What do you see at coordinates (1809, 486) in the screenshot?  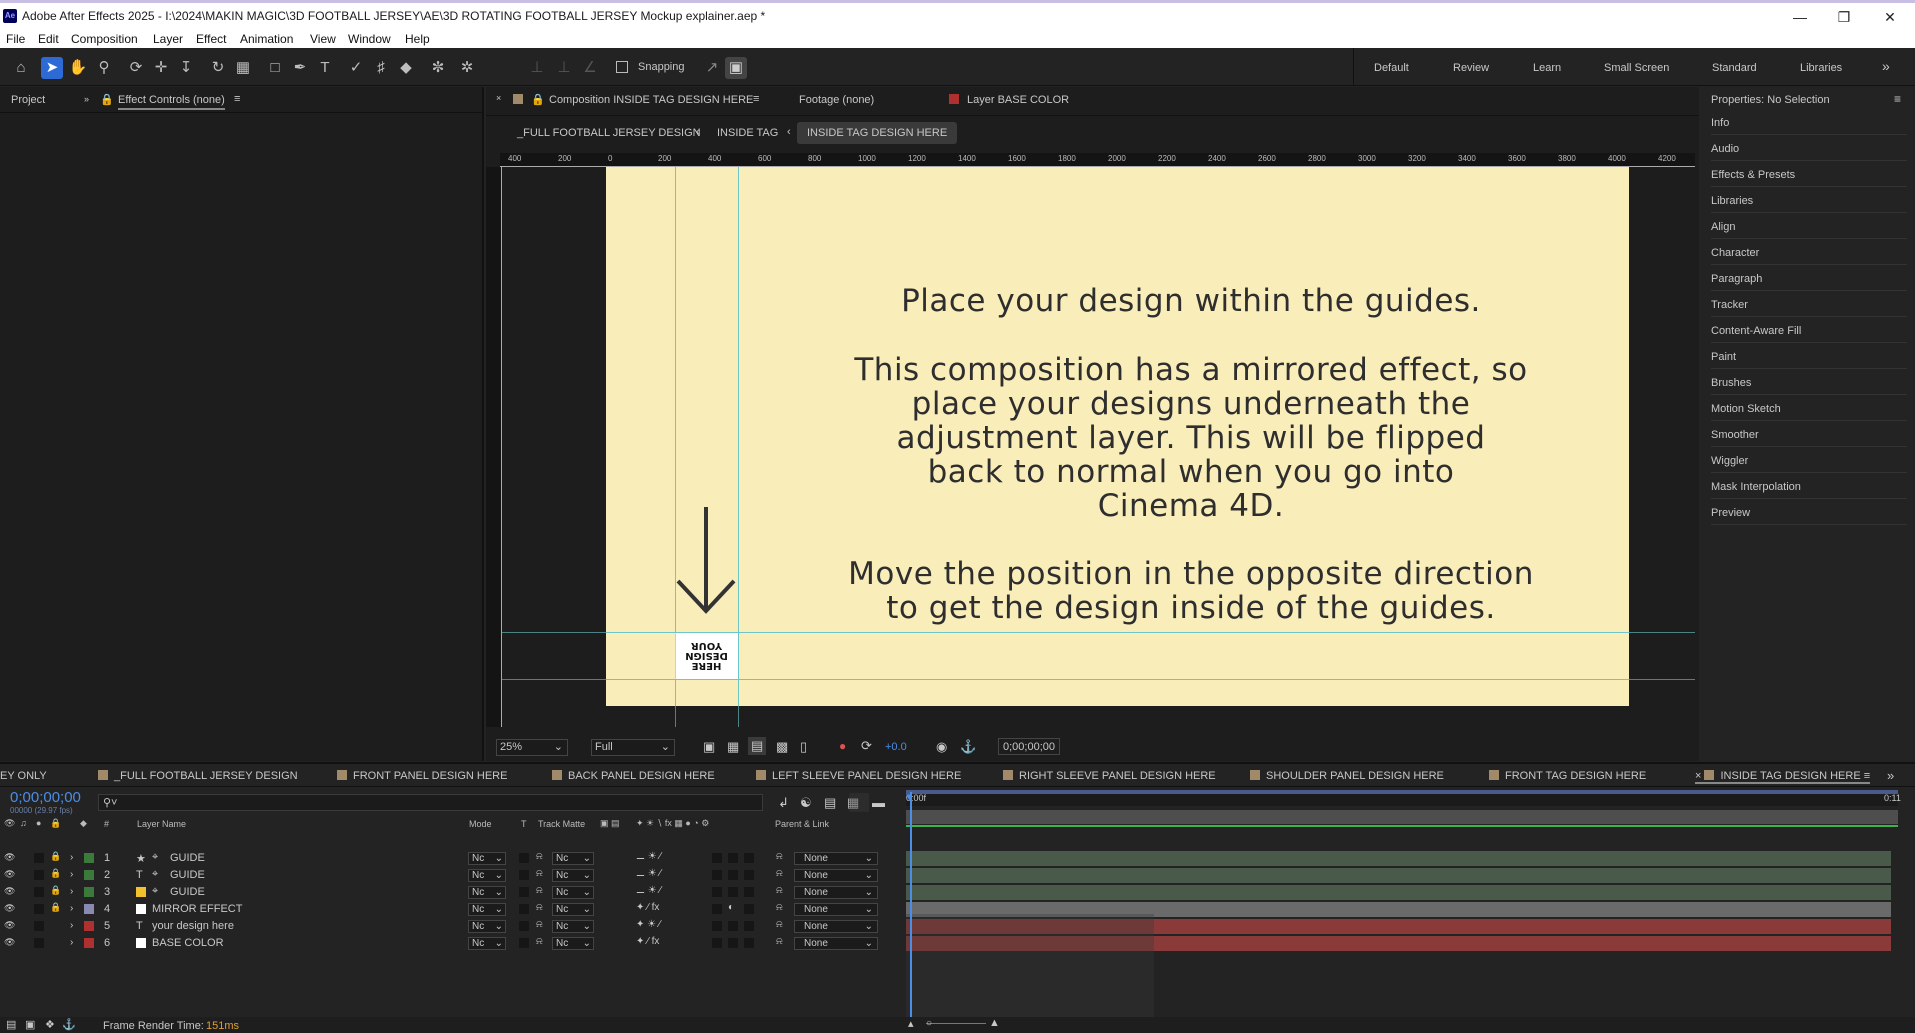 I see `panel-item-mask-interpolation: Mask Interpolation` at bounding box center [1809, 486].